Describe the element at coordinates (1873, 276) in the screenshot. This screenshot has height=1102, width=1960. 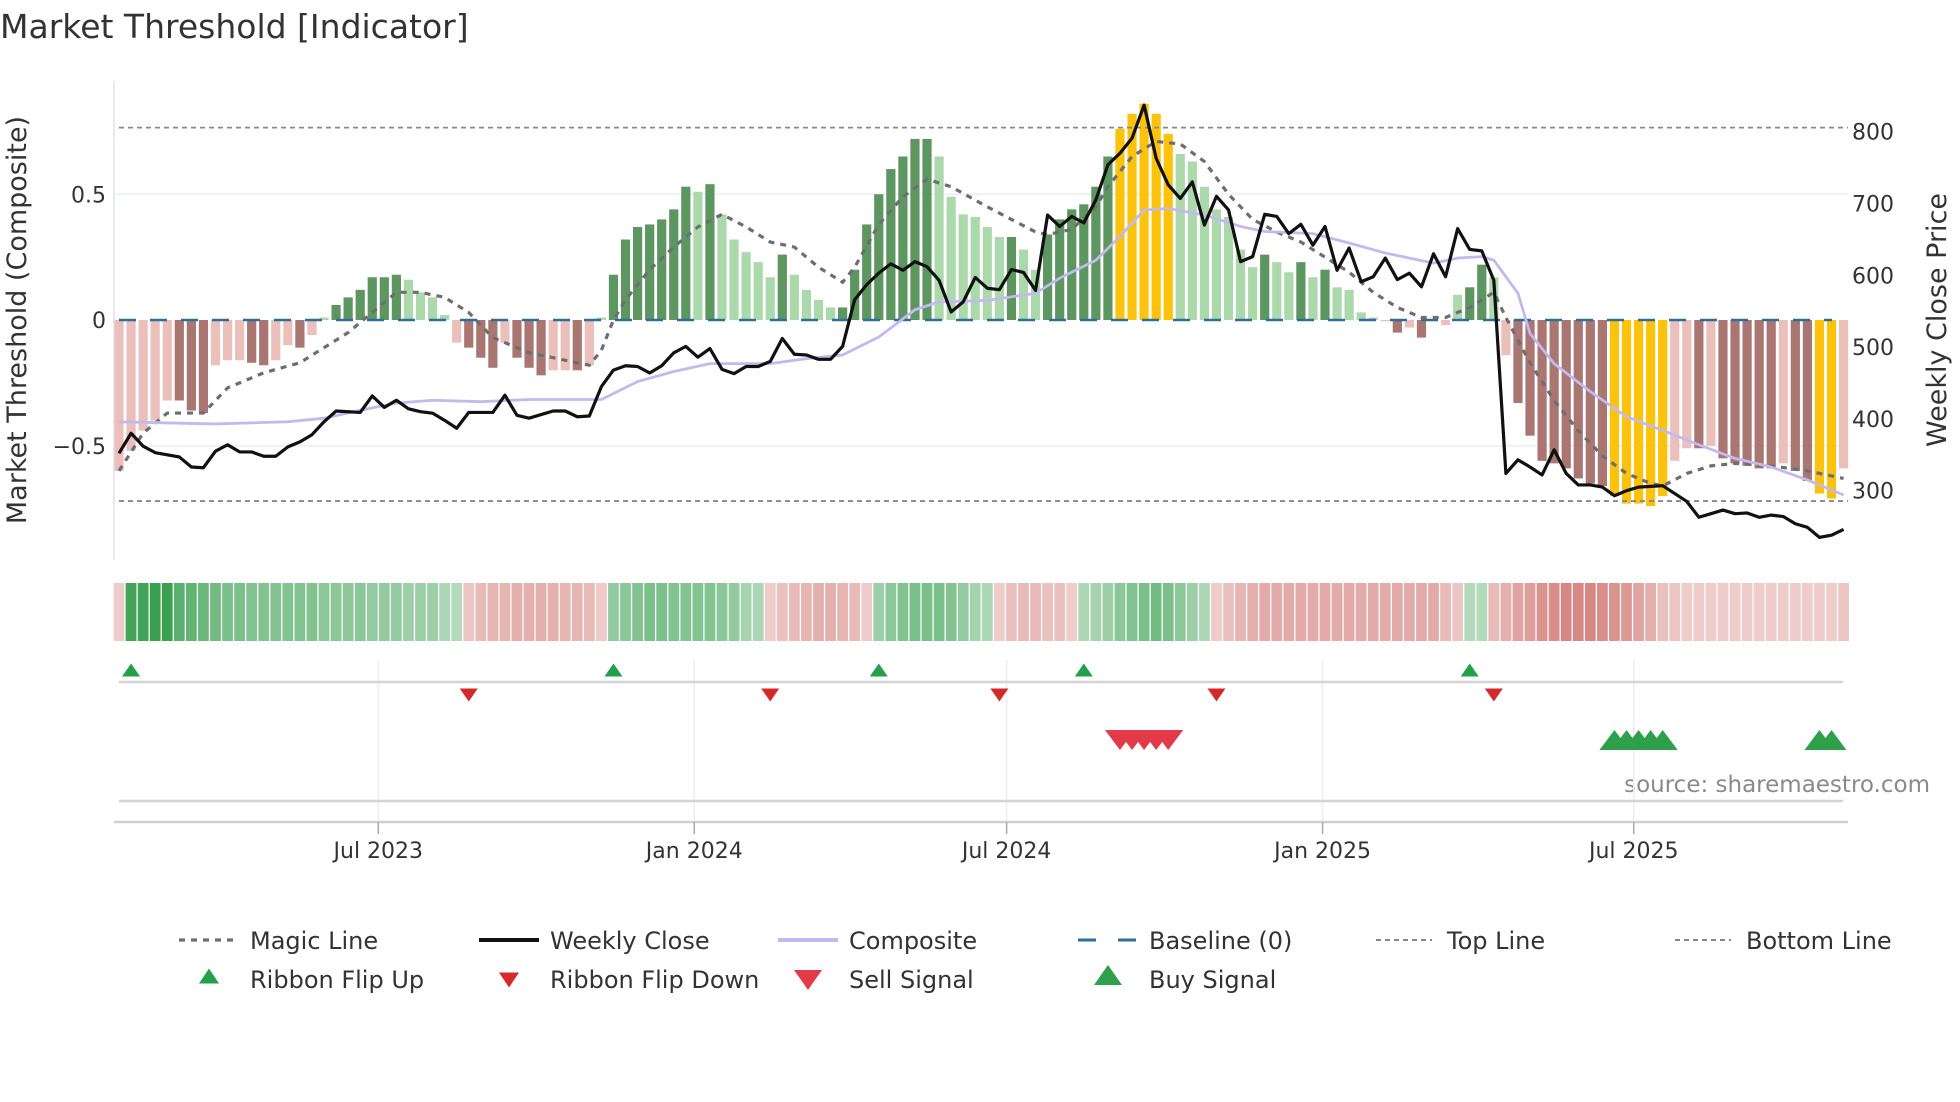
I see `right-tick-label: 600` at that location.